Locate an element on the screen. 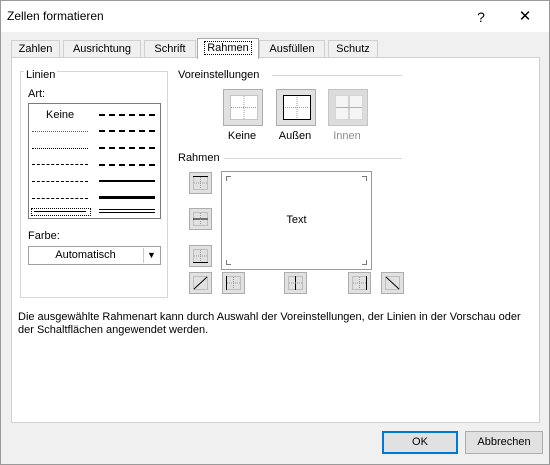 This screenshot has width=550, height=465. tab-label: Zahlen is located at coordinates (35, 49).